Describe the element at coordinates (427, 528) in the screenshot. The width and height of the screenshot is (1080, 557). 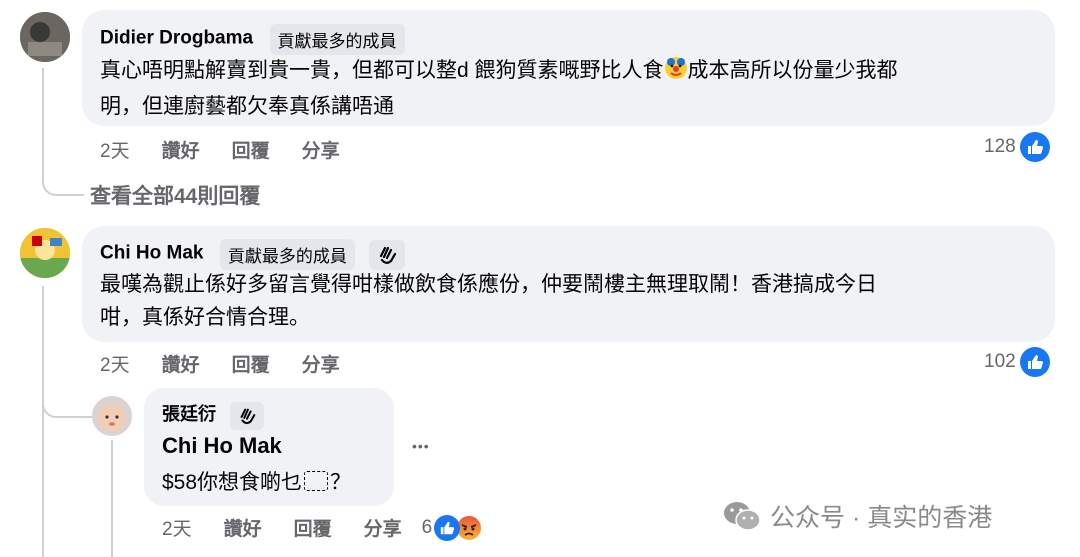
I see `reaction-count: 6` at that location.